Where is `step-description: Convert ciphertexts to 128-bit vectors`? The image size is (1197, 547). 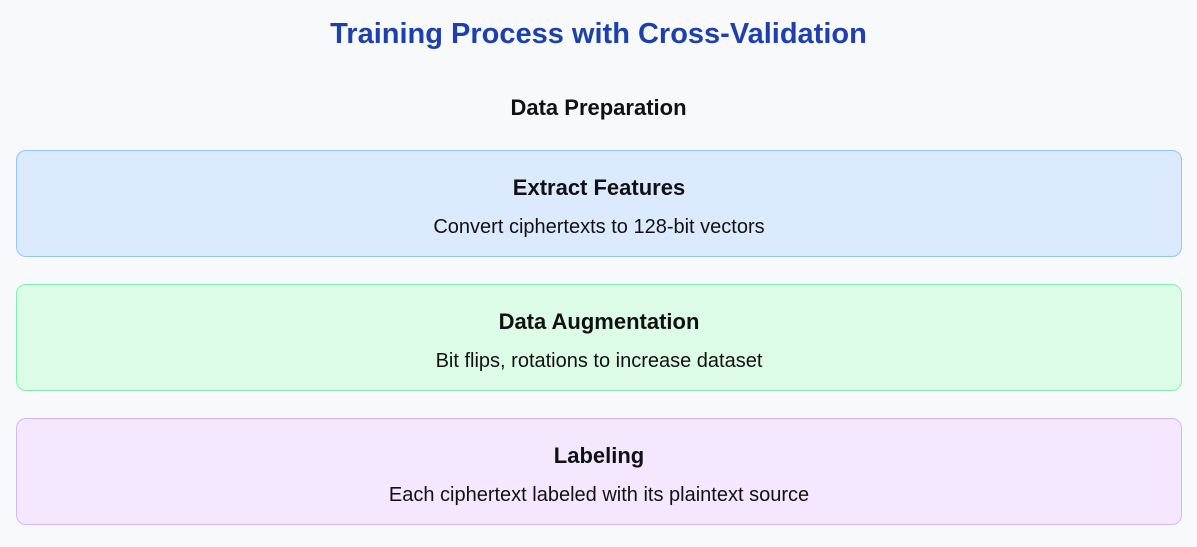
step-description: Convert ciphertexts to 128-bit vectors is located at coordinates (599, 227).